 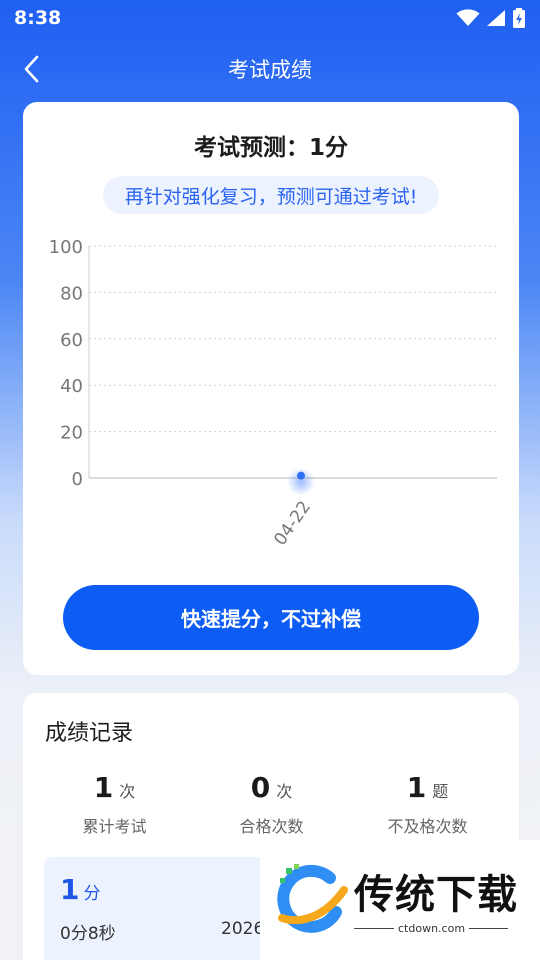 I want to click on data-point, so click(x=301, y=475).